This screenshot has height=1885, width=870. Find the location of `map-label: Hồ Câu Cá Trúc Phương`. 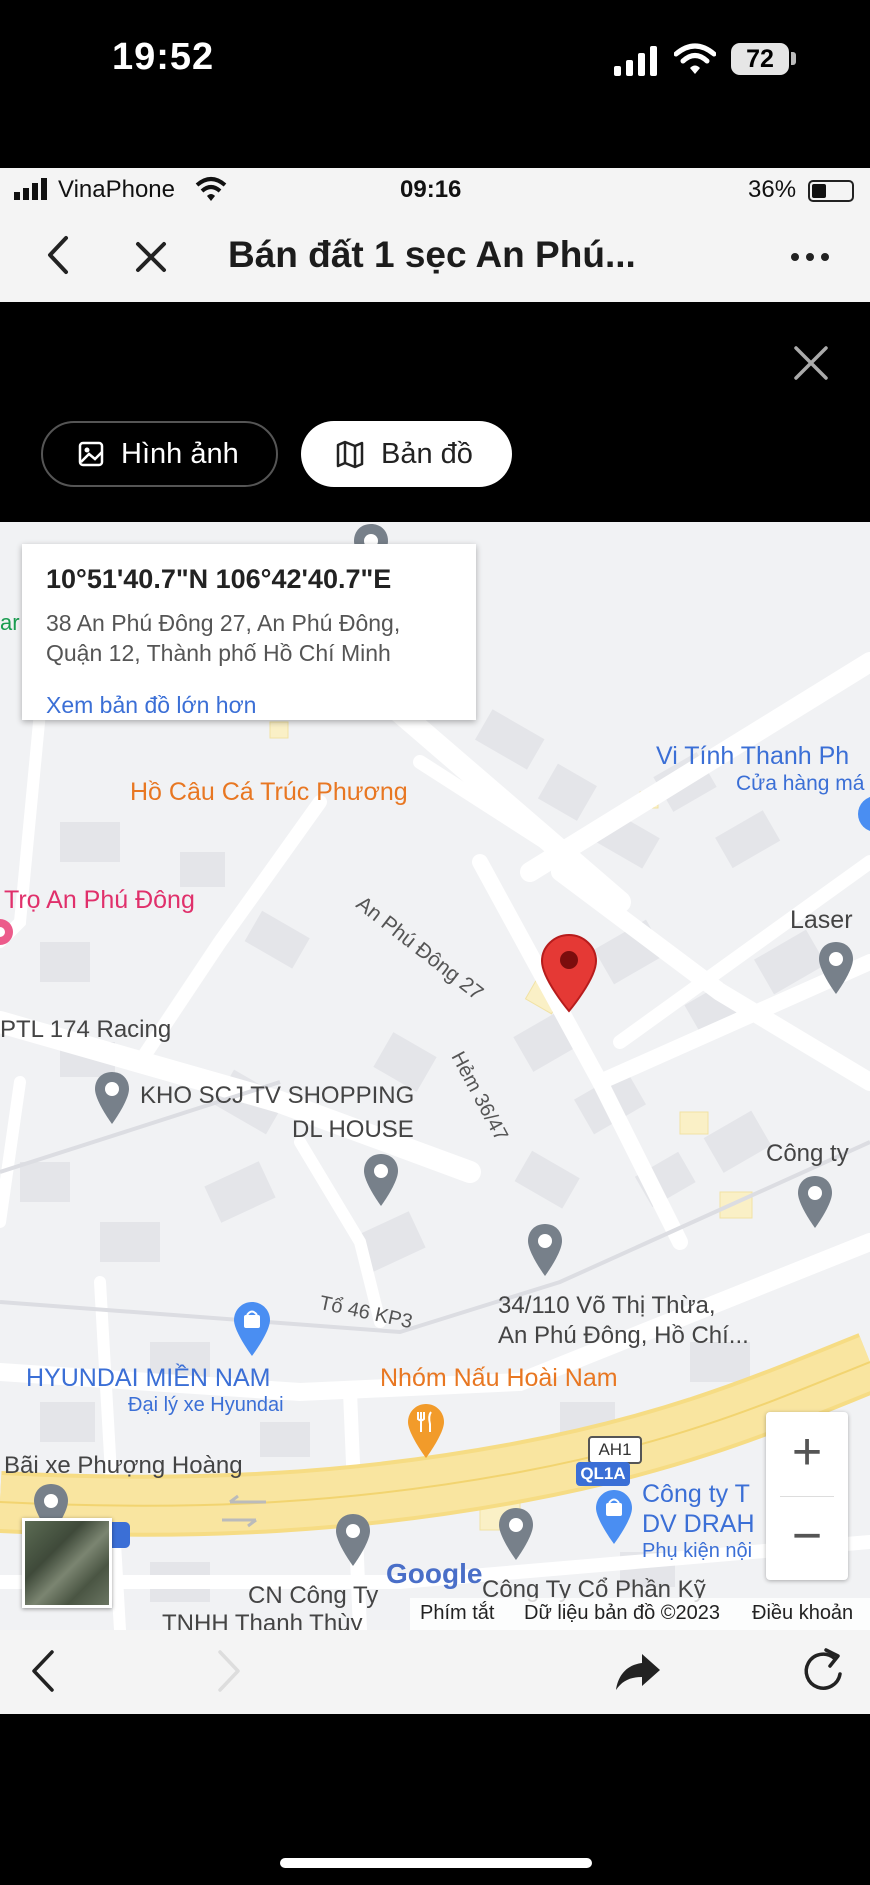

map-label: Hồ Câu Cá Trúc Phương is located at coordinates (269, 792).